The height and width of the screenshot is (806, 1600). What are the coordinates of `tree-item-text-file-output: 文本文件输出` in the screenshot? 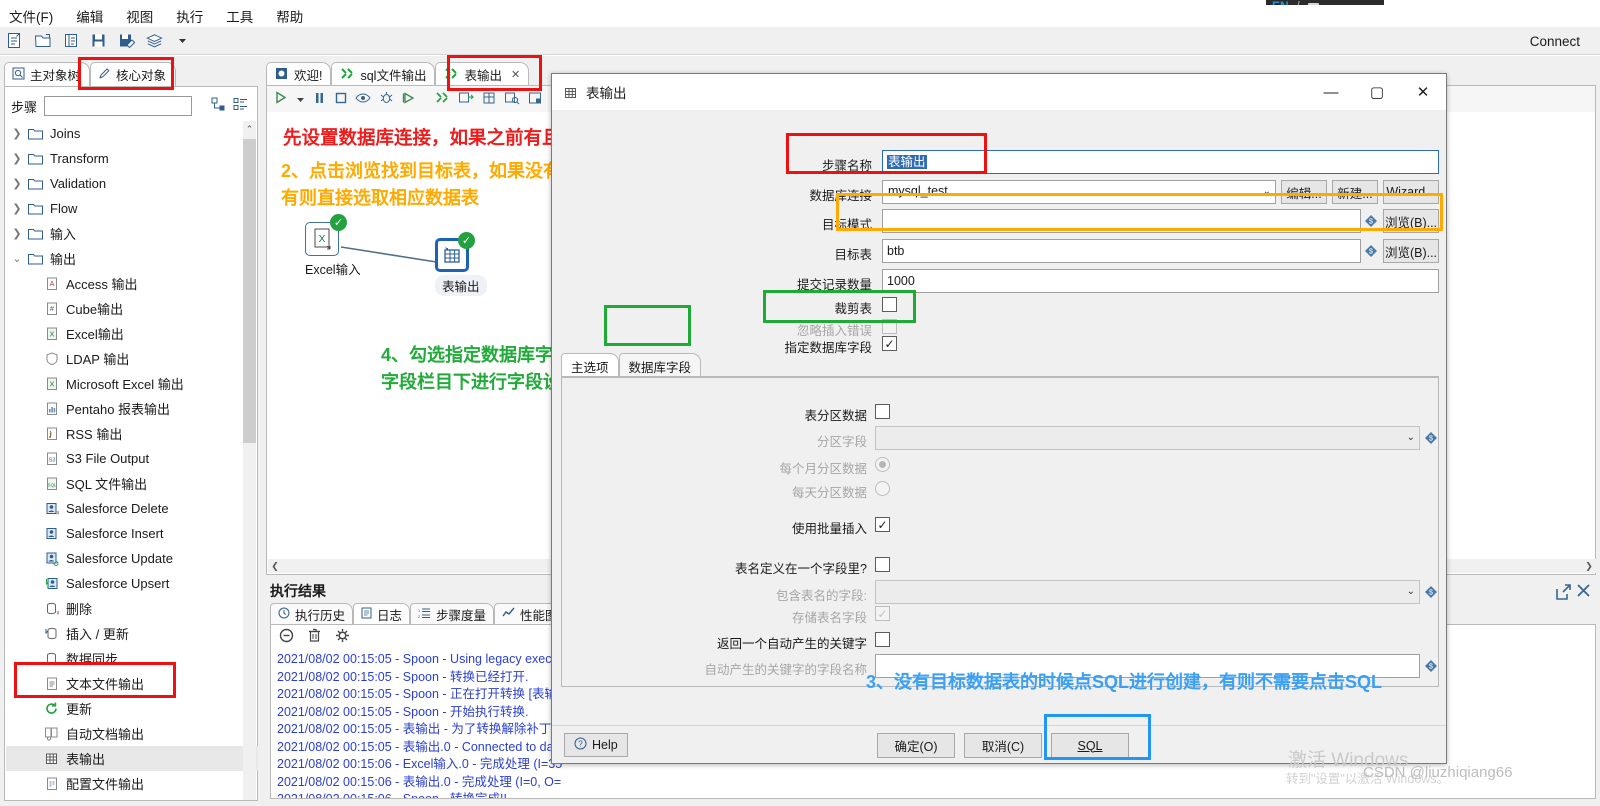 It's located at (132, 683).